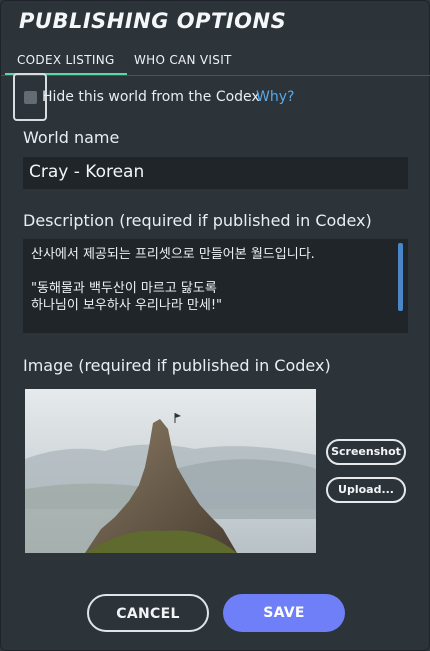 The image size is (430, 651). I want to click on hide-from-codex-label: Hide this world from the Codex, so click(151, 97).